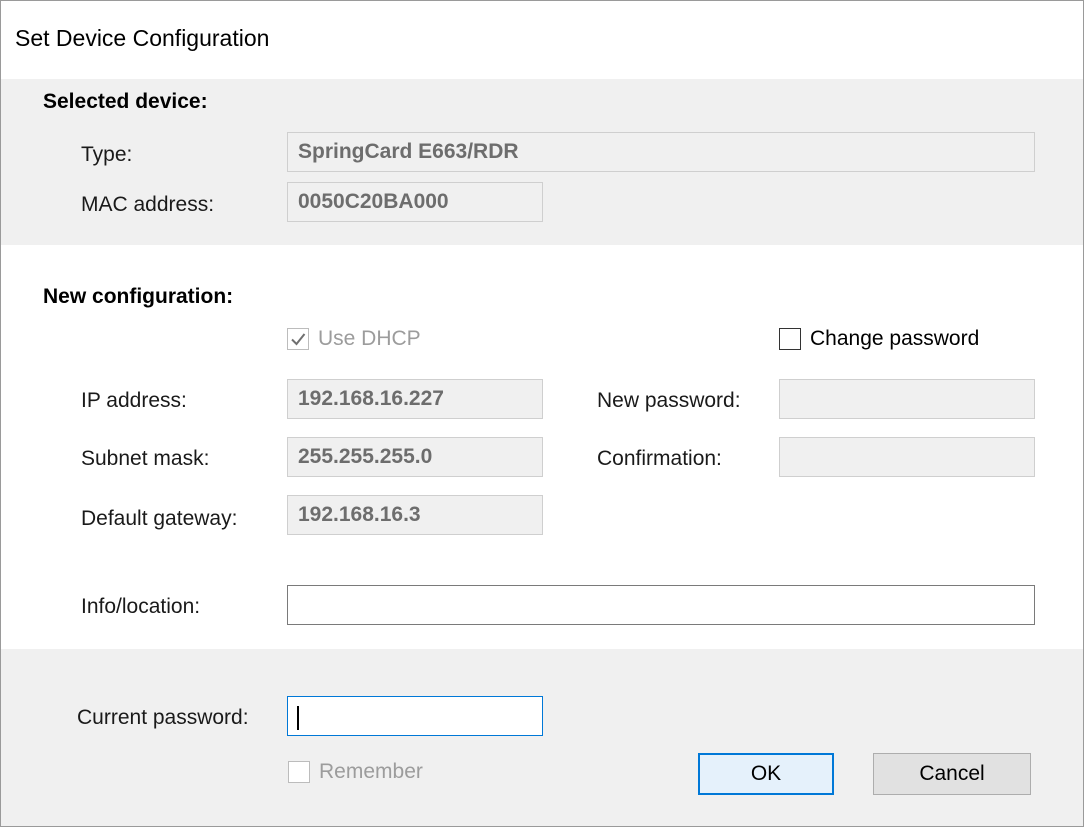 This screenshot has height=827, width=1084. I want to click on ip-address-label: IP address:, so click(134, 400).